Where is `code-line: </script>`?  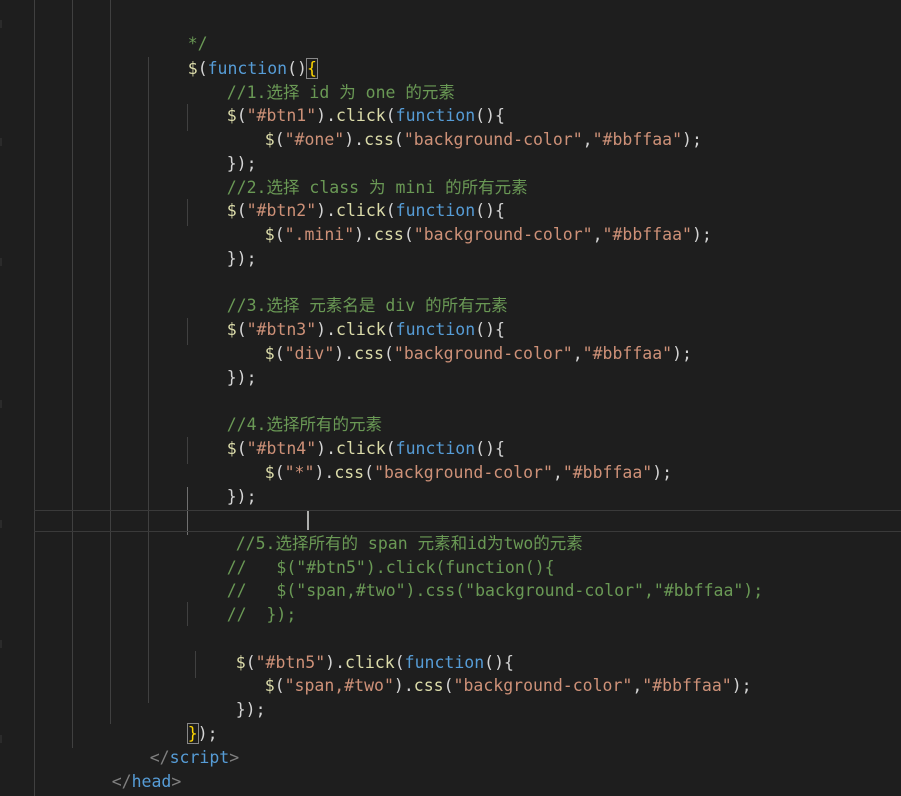
code-line: </script> is located at coordinates (174, 745).